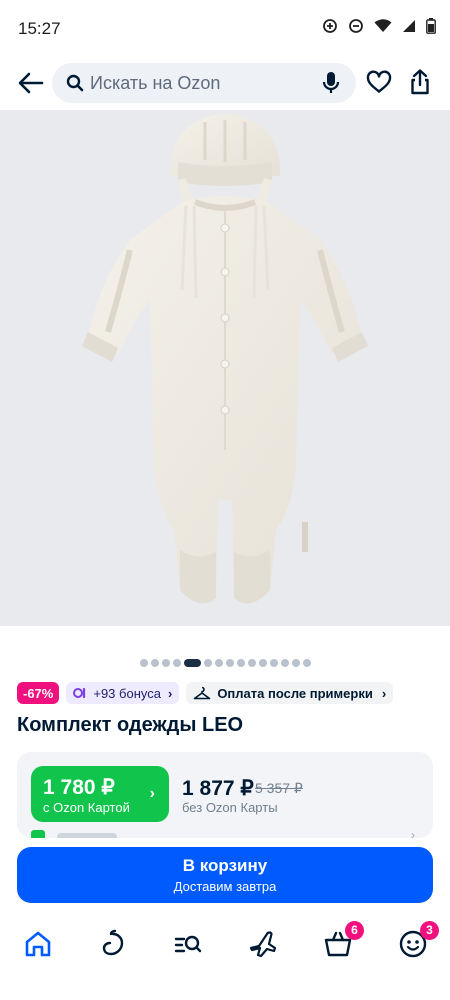 This screenshot has width=450, height=1000. What do you see at coordinates (79, 787) in the screenshot?
I see `ozon-card-price: 1 780 ₽` at bounding box center [79, 787].